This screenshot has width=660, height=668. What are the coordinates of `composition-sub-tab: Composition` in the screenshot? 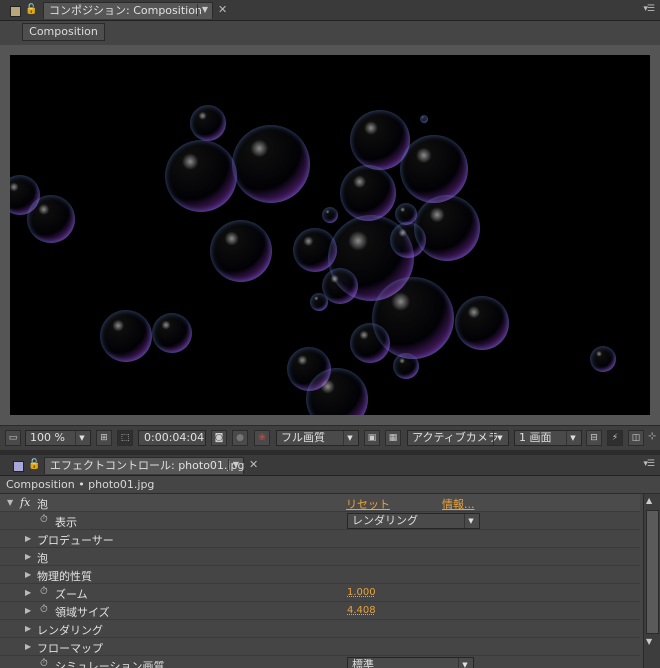 It's located at (63, 32).